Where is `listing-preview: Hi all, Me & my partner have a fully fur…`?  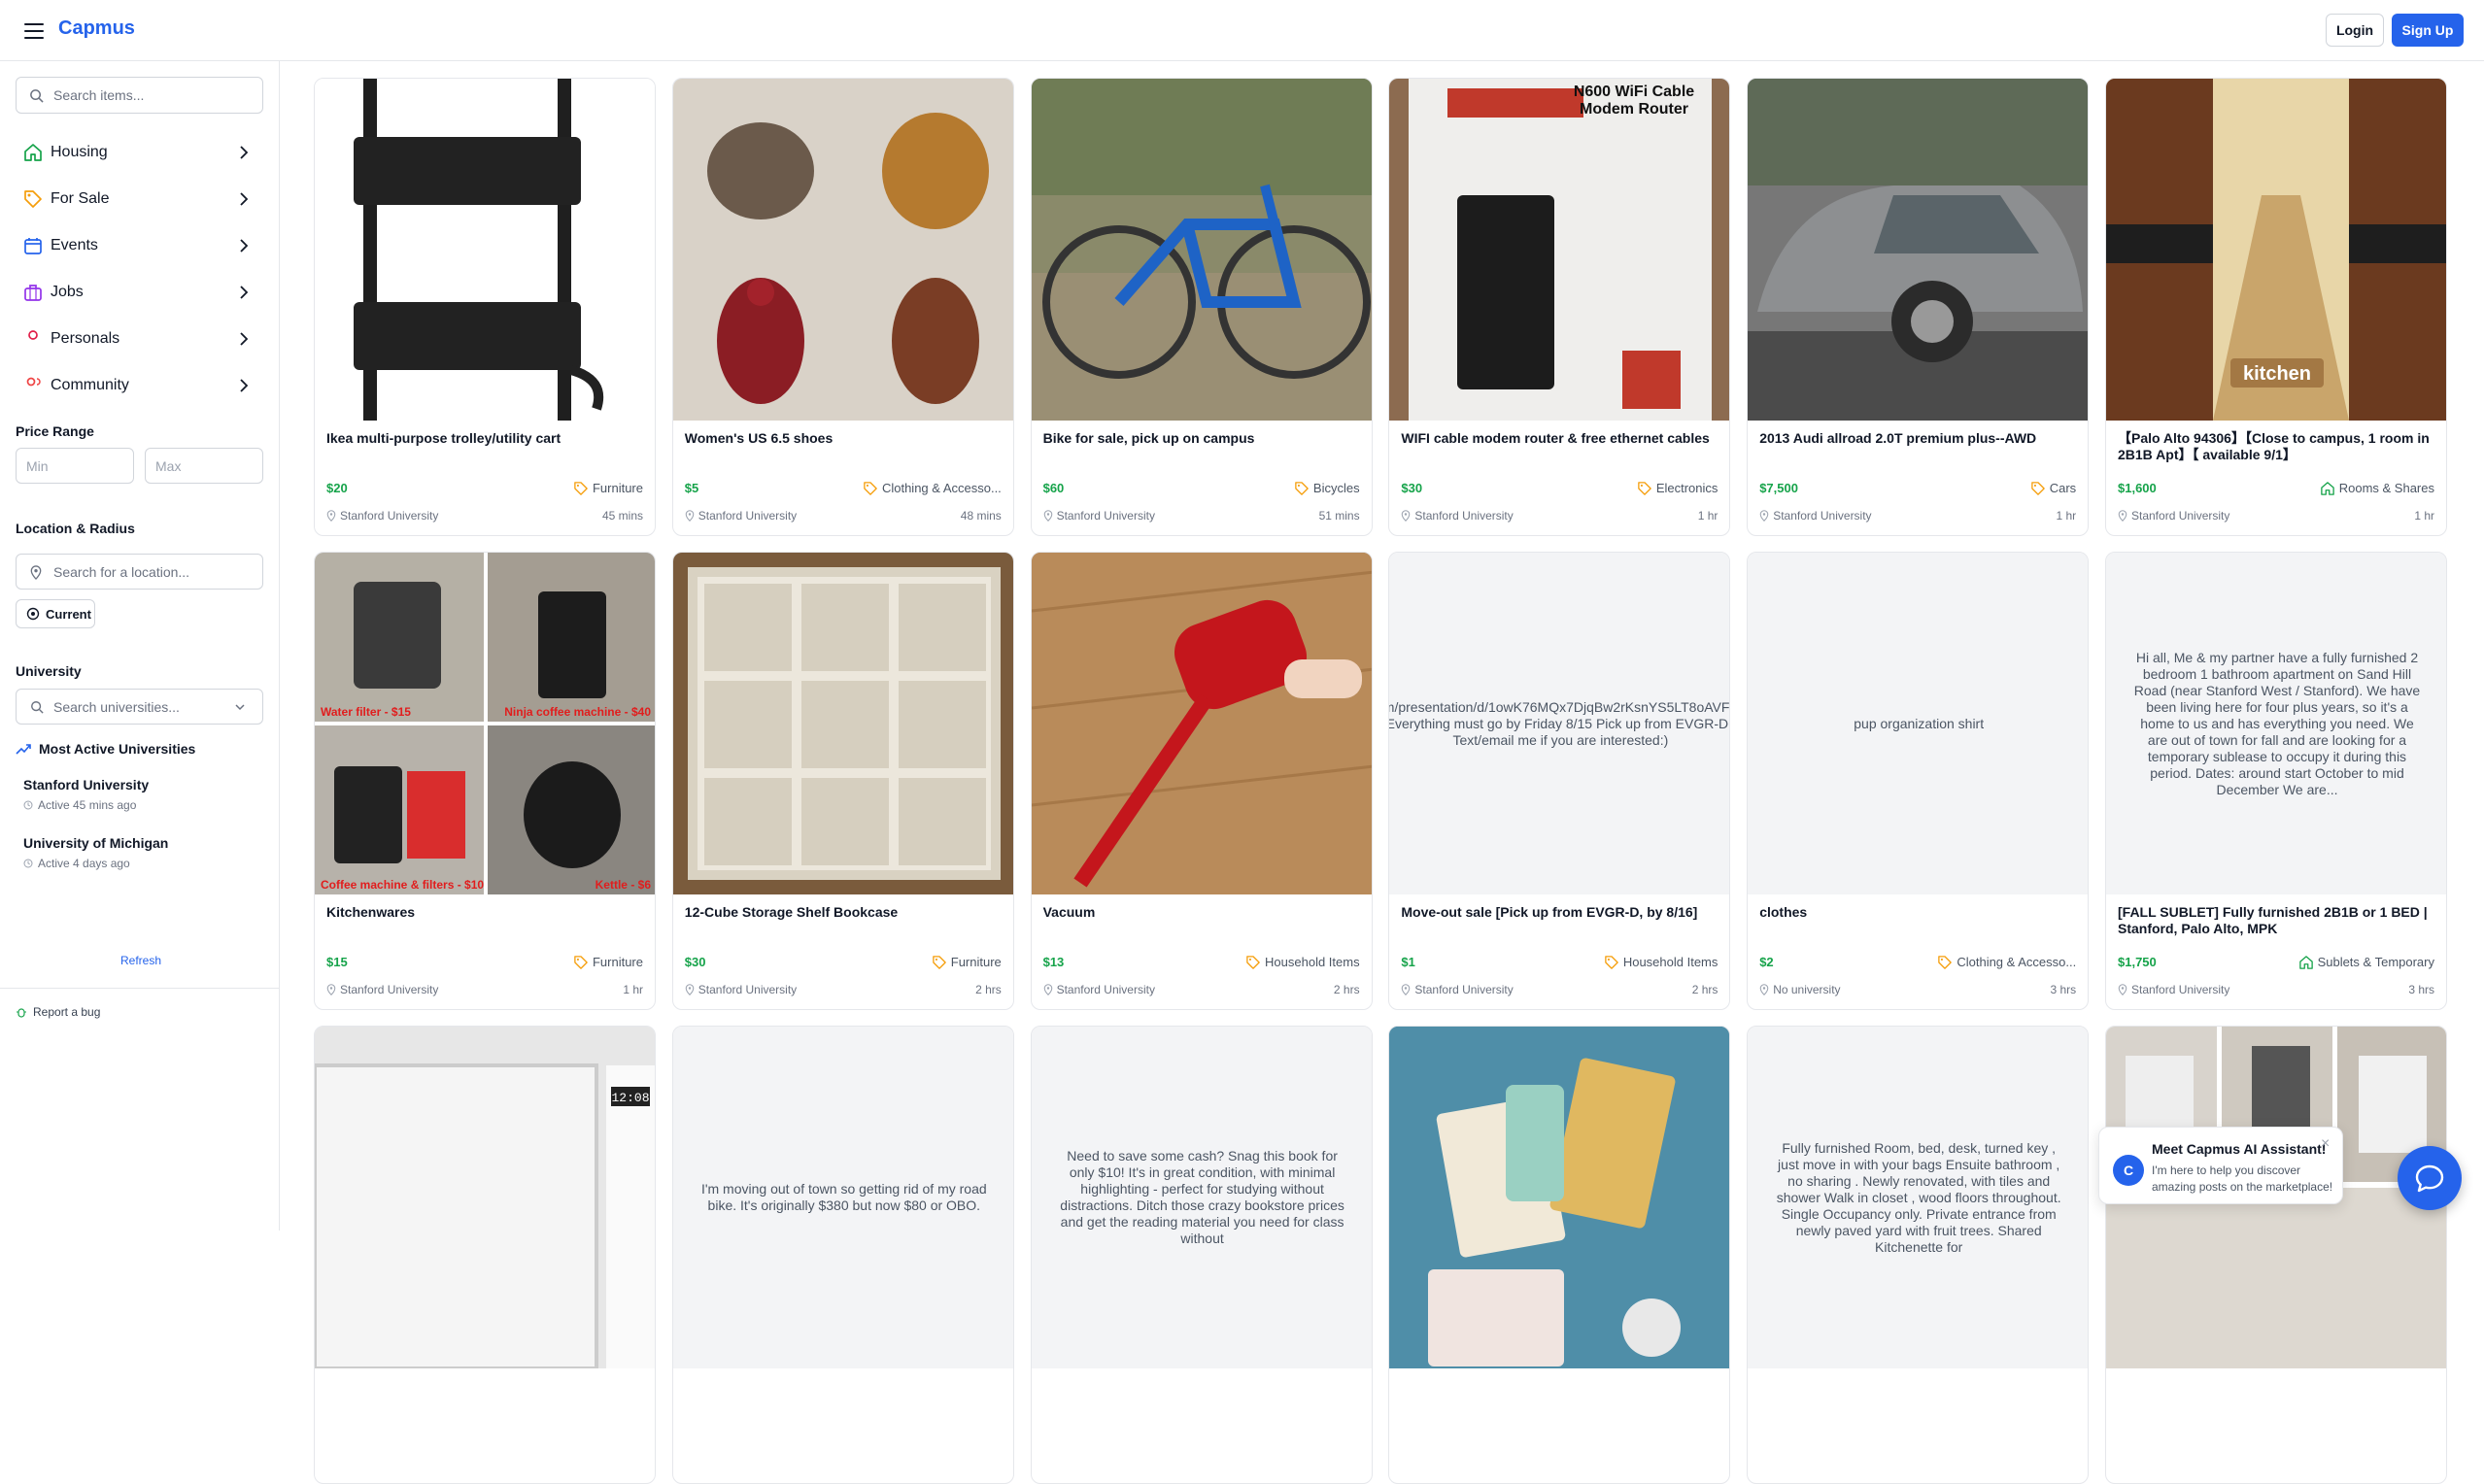
listing-preview: Hi all, Me & my partner have a fully fur… is located at coordinates (2276, 723).